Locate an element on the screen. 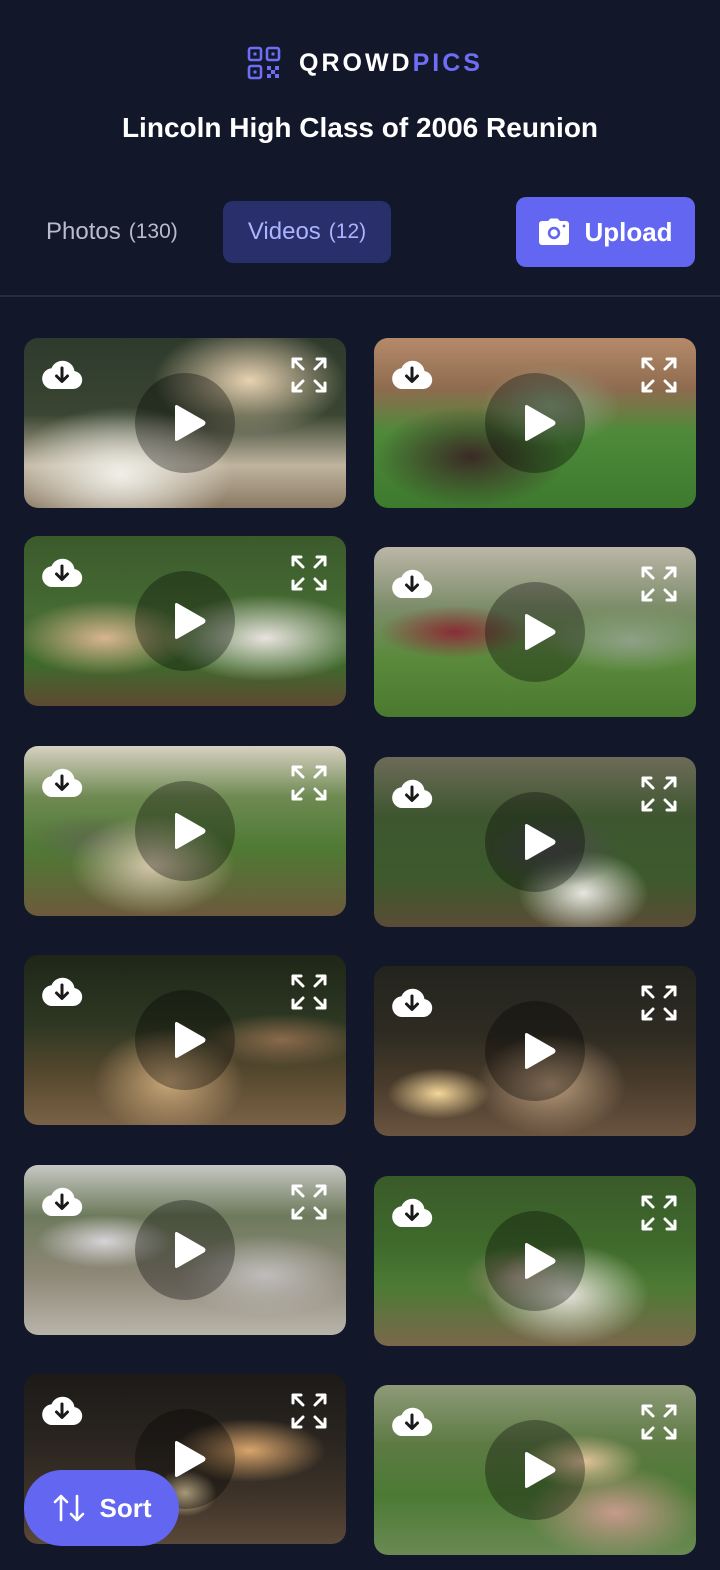 Image resolution: width=720 pixels, height=1570 pixels. upload-button-label: Upload is located at coordinates (628, 231).